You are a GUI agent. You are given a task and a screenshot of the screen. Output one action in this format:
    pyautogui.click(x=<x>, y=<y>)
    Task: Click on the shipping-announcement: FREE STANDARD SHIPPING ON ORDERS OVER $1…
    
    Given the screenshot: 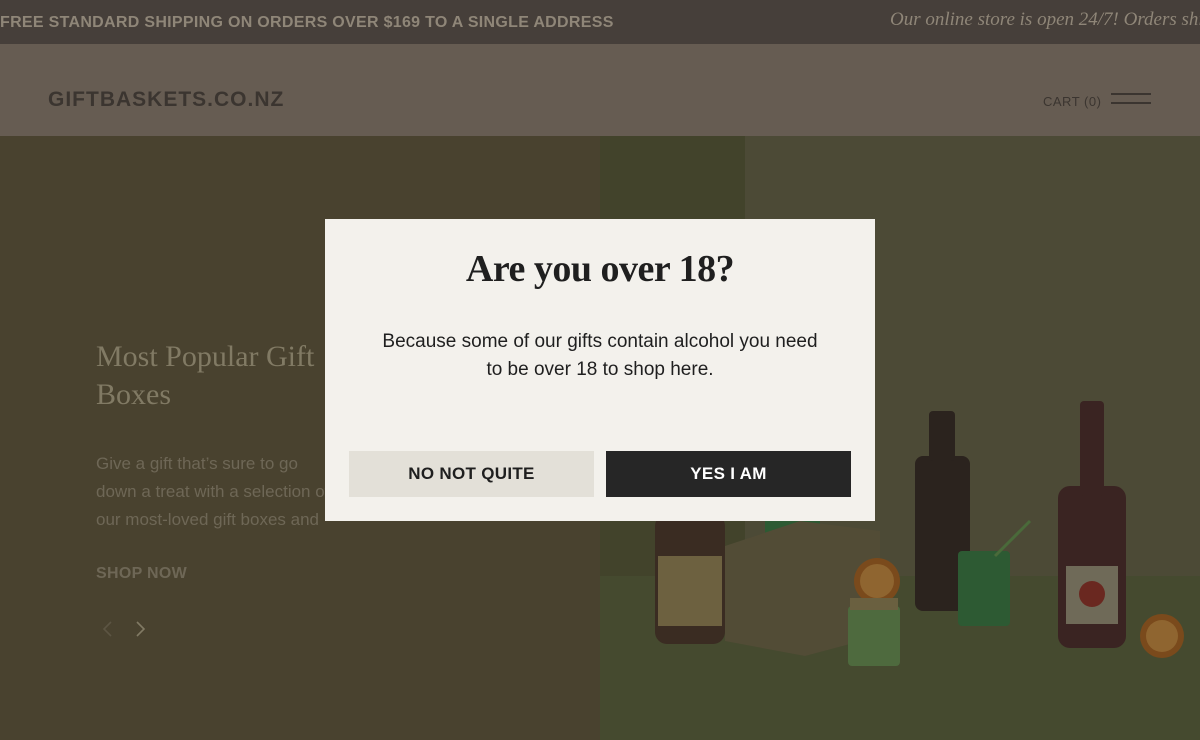 What is the action you would take?
    pyautogui.click(x=307, y=22)
    